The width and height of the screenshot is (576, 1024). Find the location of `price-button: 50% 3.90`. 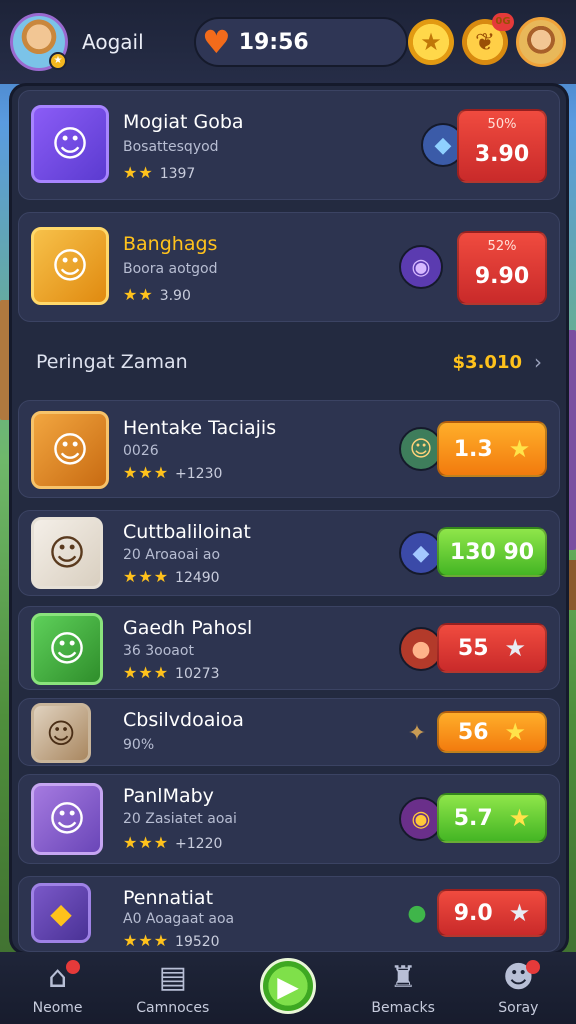

price-button: 50% 3.90 is located at coordinates (502, 146).